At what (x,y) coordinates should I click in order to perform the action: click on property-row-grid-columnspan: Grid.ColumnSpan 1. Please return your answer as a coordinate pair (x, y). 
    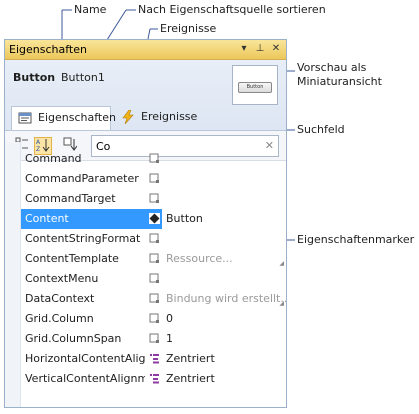
    Looking at the image, I should click on (153, 339).